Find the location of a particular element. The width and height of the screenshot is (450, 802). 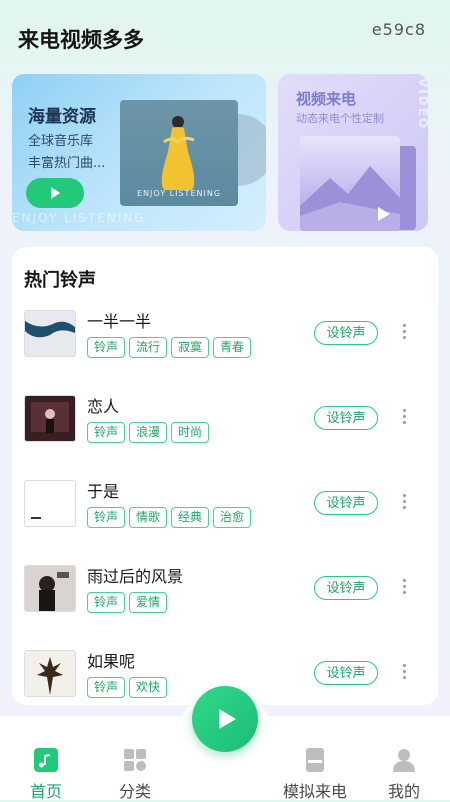

banner-video-call: VIDEO 视频来电 动态来电个性定制 is located at coordinates (353, 152).